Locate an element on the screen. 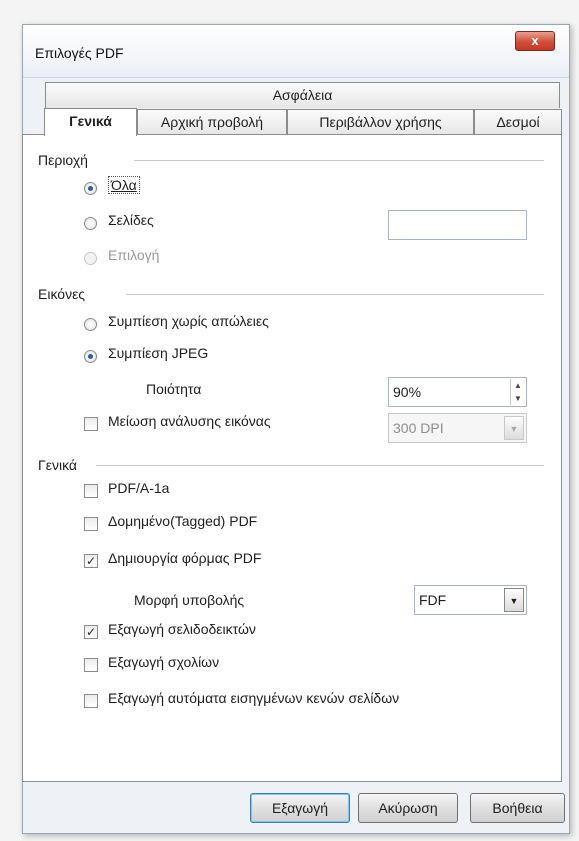 This screenshot has height=841, width=579. spin-down-icon: ▼ is located at coordinates (518, 398).